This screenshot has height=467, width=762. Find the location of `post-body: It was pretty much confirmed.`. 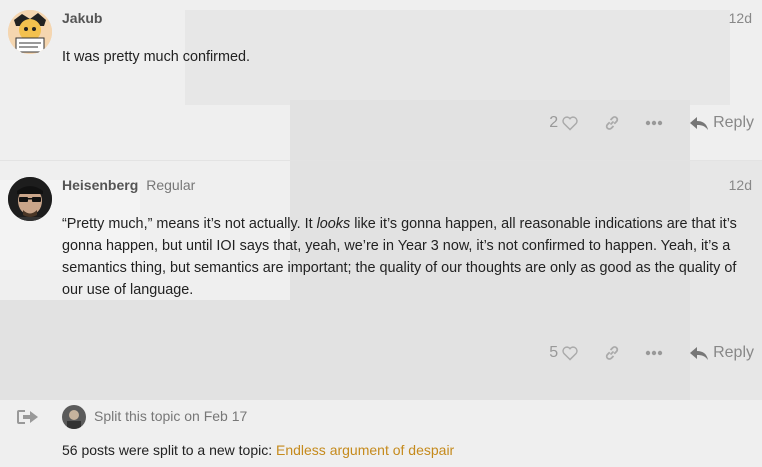

post-body: It was pretty much confirmed. is located at coordinates (156, 57).